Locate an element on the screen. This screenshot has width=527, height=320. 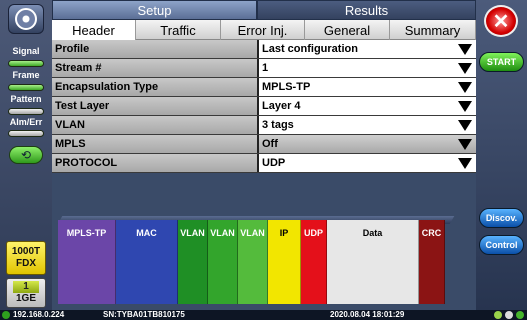
frame-field-mac: MAC is located at coordinates (147, 262).